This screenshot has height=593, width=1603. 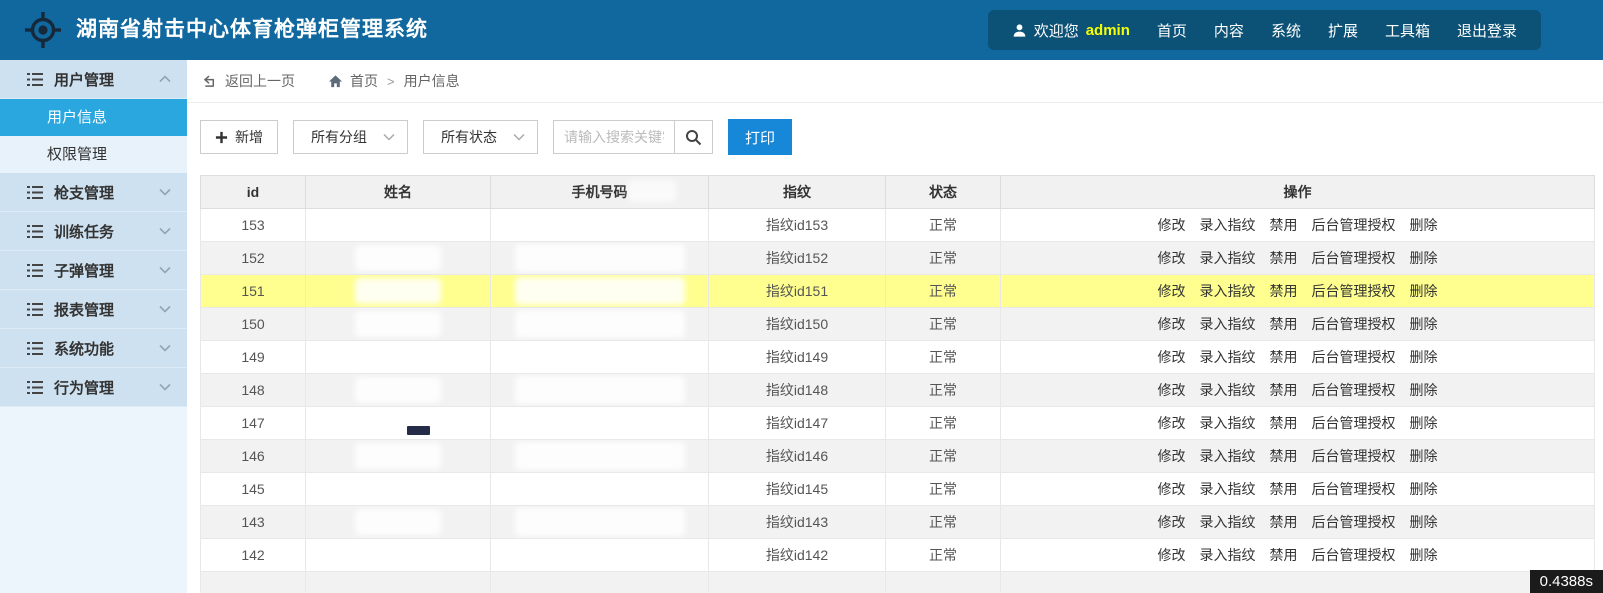 What do you see at coordinates (1343, 30) in the screenshot?
I see `nav-extend: 扩展` at bounding box center [1343, 30].